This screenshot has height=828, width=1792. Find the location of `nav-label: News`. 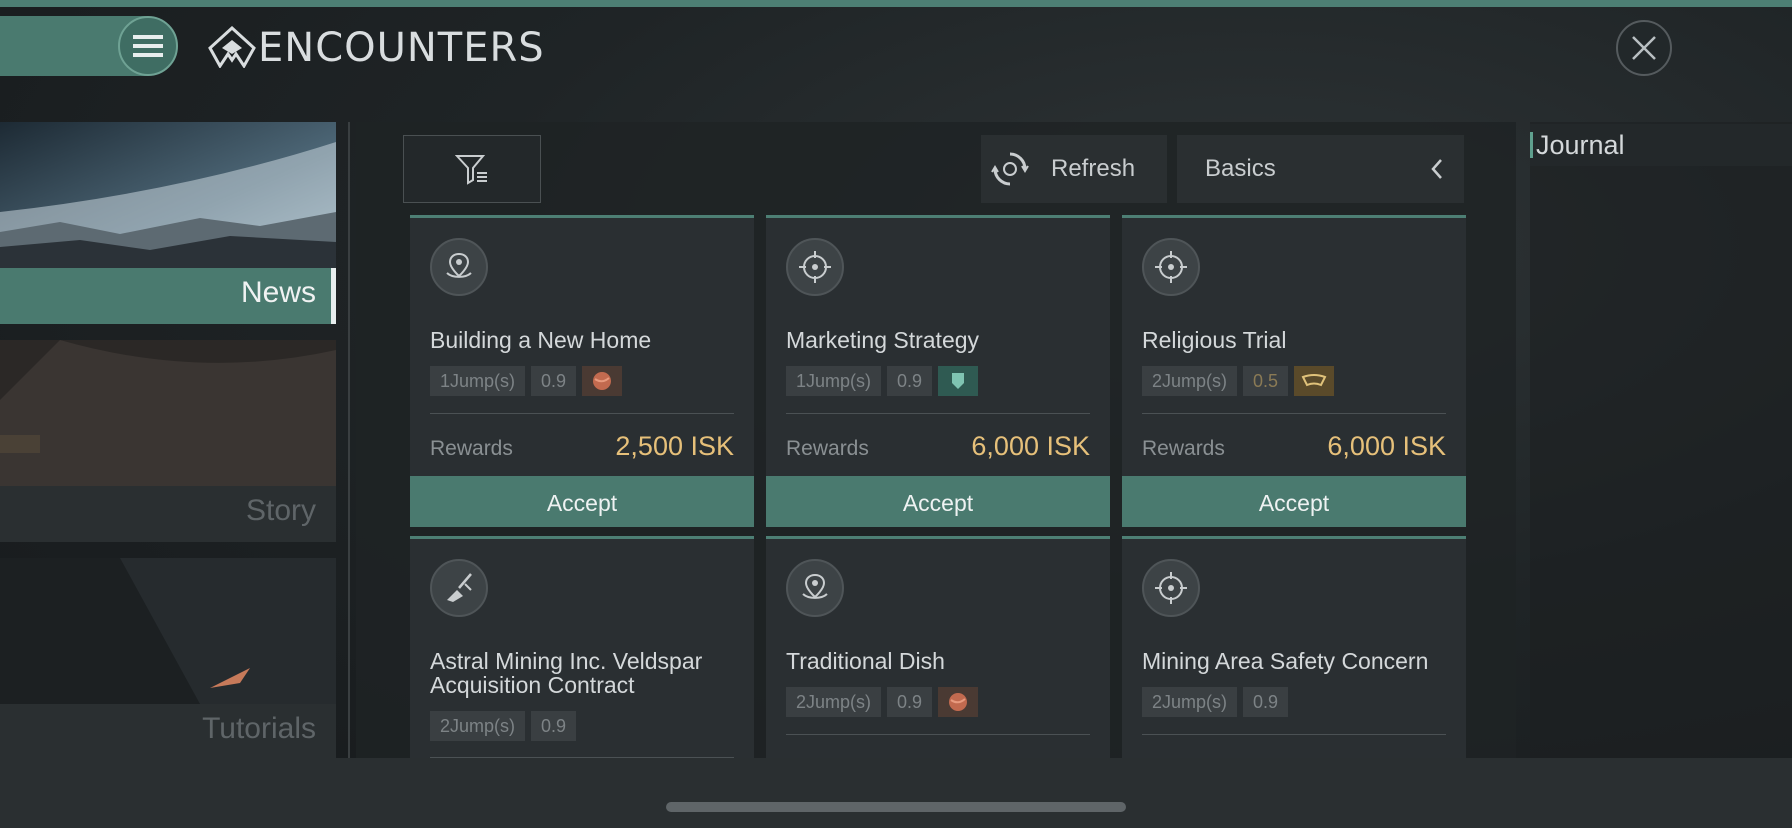

nav-label: News is located at coordinates (278, 292).